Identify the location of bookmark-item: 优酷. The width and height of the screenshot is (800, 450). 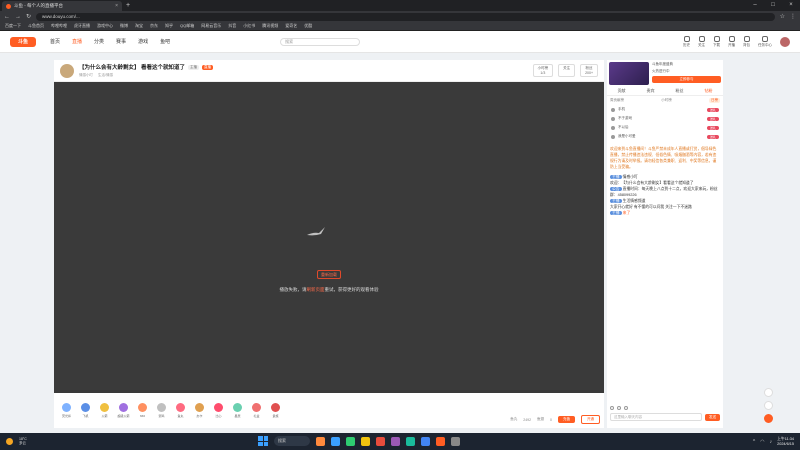
(308, 26).